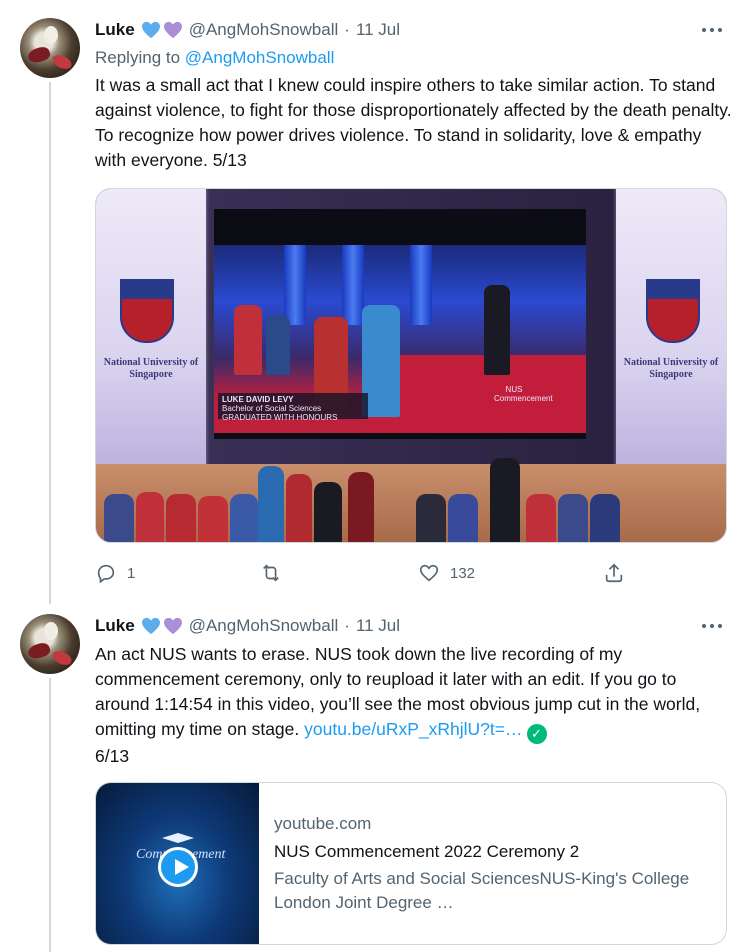 The width and height of the screenshot is (750, 952). What do you see at coordinates (365, 573) in the screenshot?
I see `tweet-actions: 1 132` at bounding box center [365, 573].